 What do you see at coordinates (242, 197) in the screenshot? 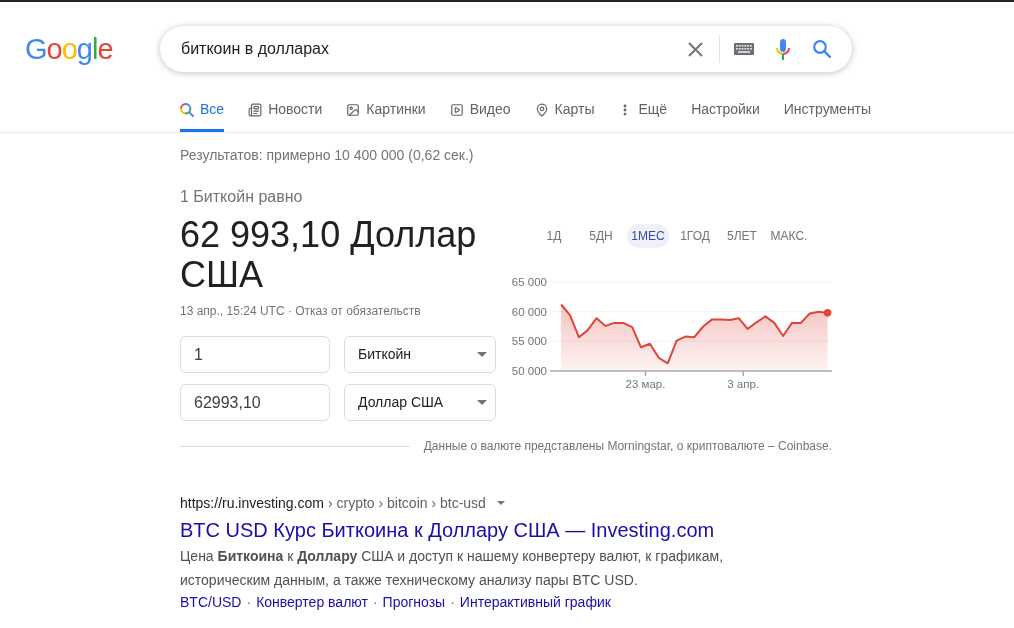
I see `converter-heading: 1 Биткойн равно` at bounding box center [242, 197].